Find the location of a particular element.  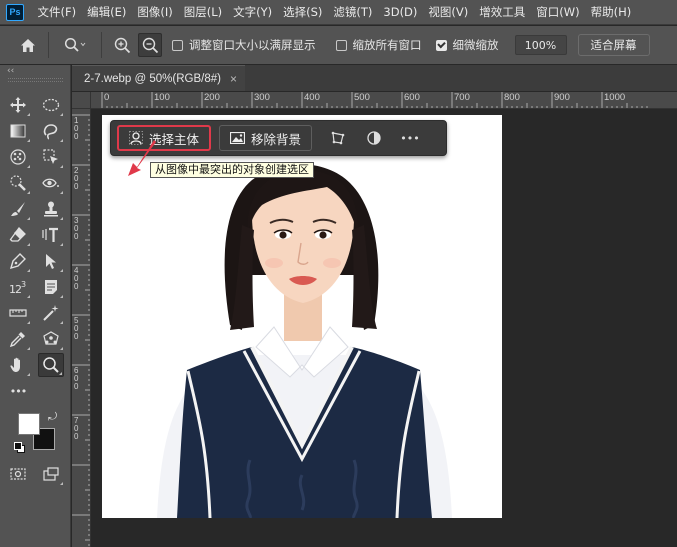

zoom-tool-preset is located at coordinates (75, 45).